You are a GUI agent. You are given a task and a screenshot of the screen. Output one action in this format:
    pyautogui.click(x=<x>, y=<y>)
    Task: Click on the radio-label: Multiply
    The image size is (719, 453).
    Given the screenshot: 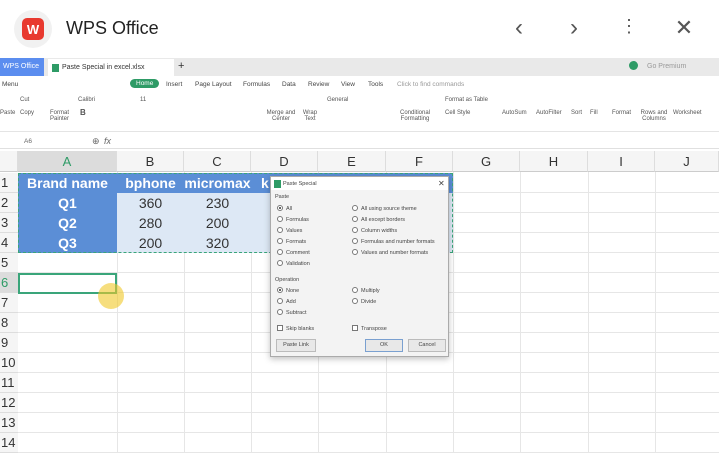 What is the action you would take?
    pyautogui.click(x=370, y=291)
    